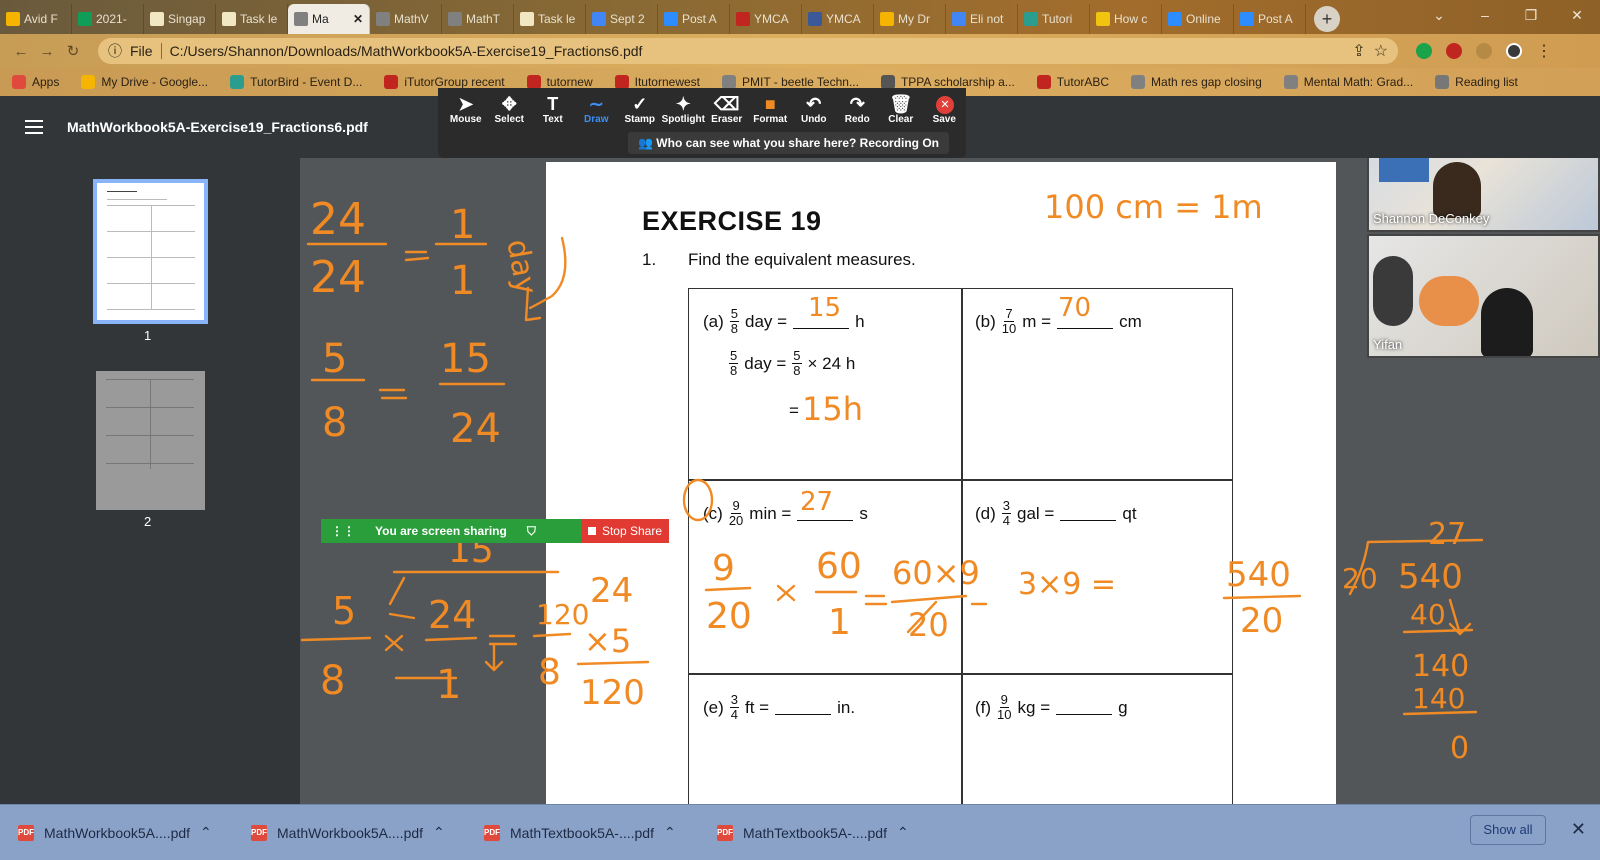  Describe the element at coordinates (466, 106) in the screenshot. I see `tool-mouse-button: ➤ Mouse` at that location.